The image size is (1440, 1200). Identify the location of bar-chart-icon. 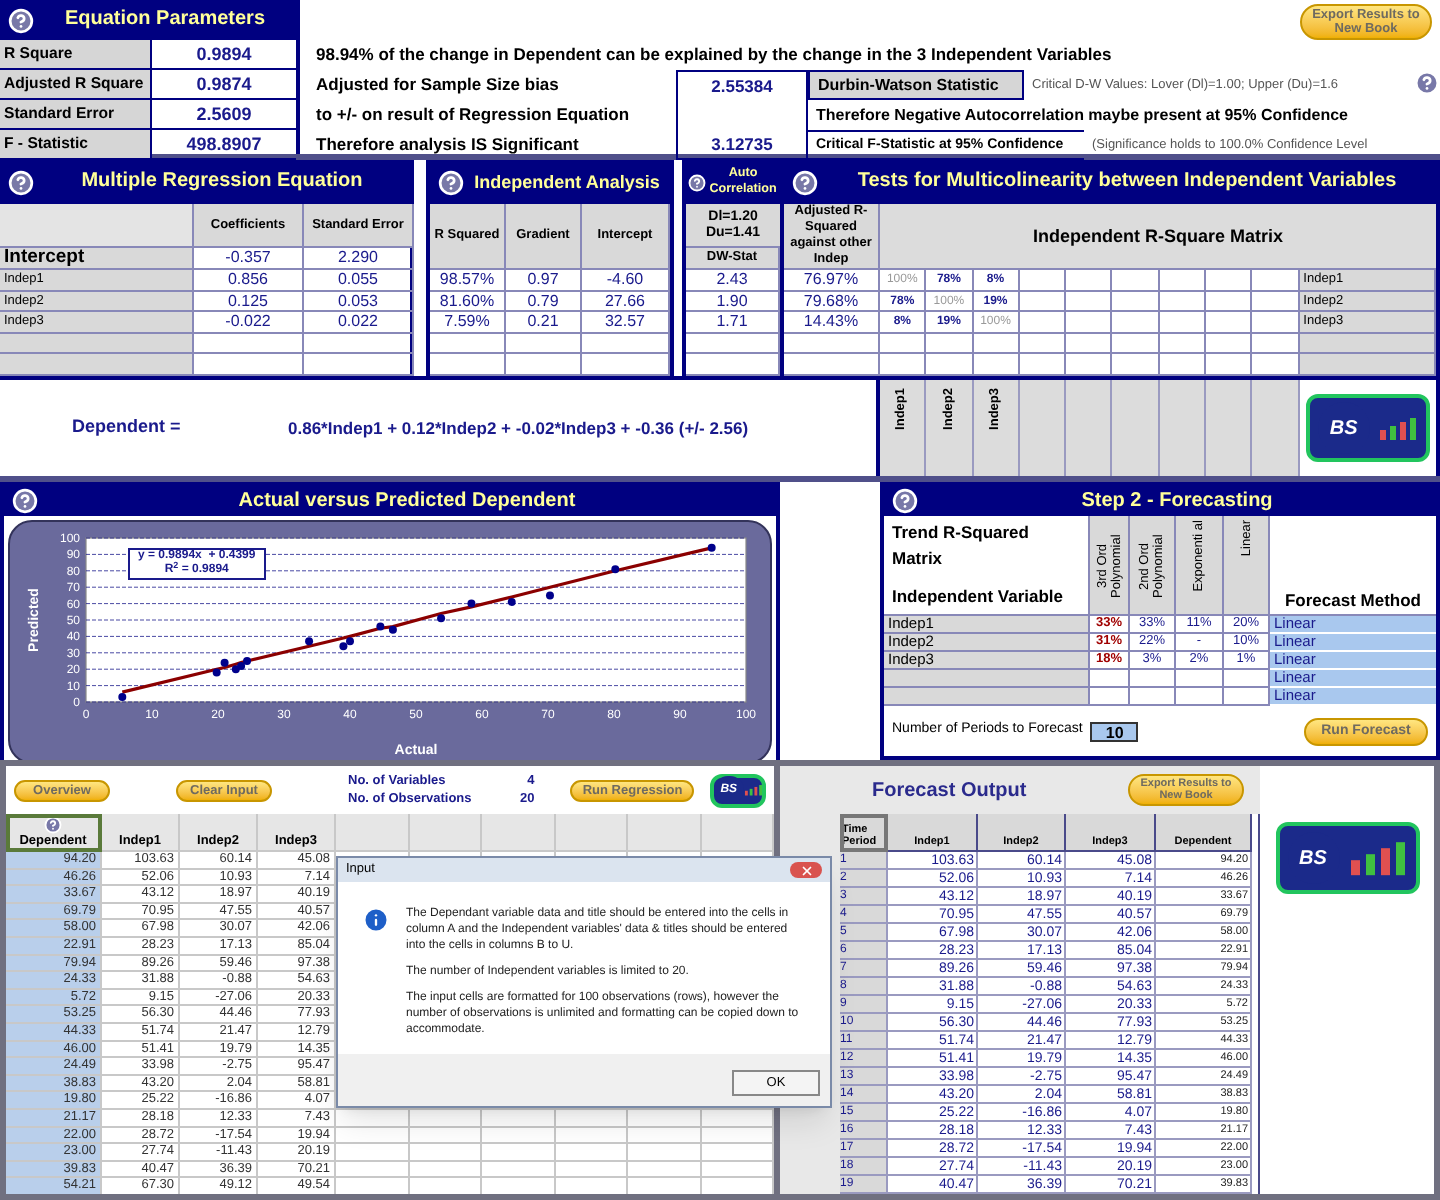
(752, 790).